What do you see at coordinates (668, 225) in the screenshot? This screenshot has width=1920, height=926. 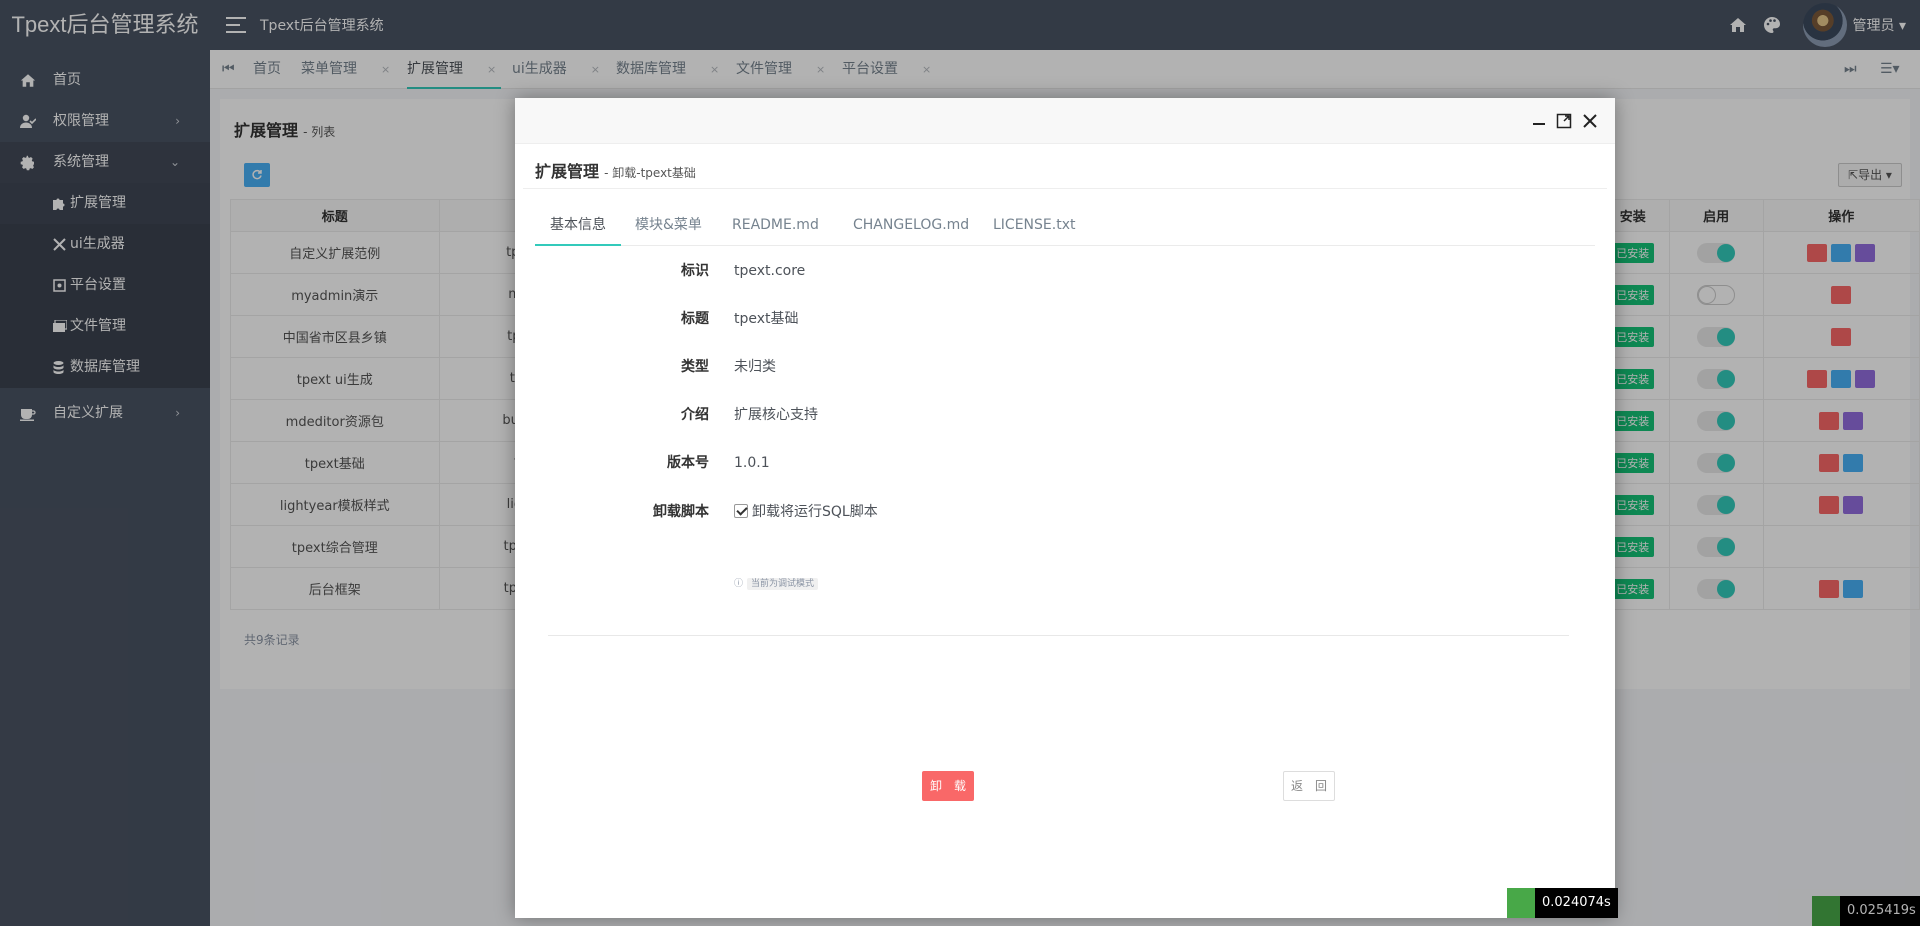 I see `tab-modules-menus: 模块&菜单` at bounding box center [668, 225].